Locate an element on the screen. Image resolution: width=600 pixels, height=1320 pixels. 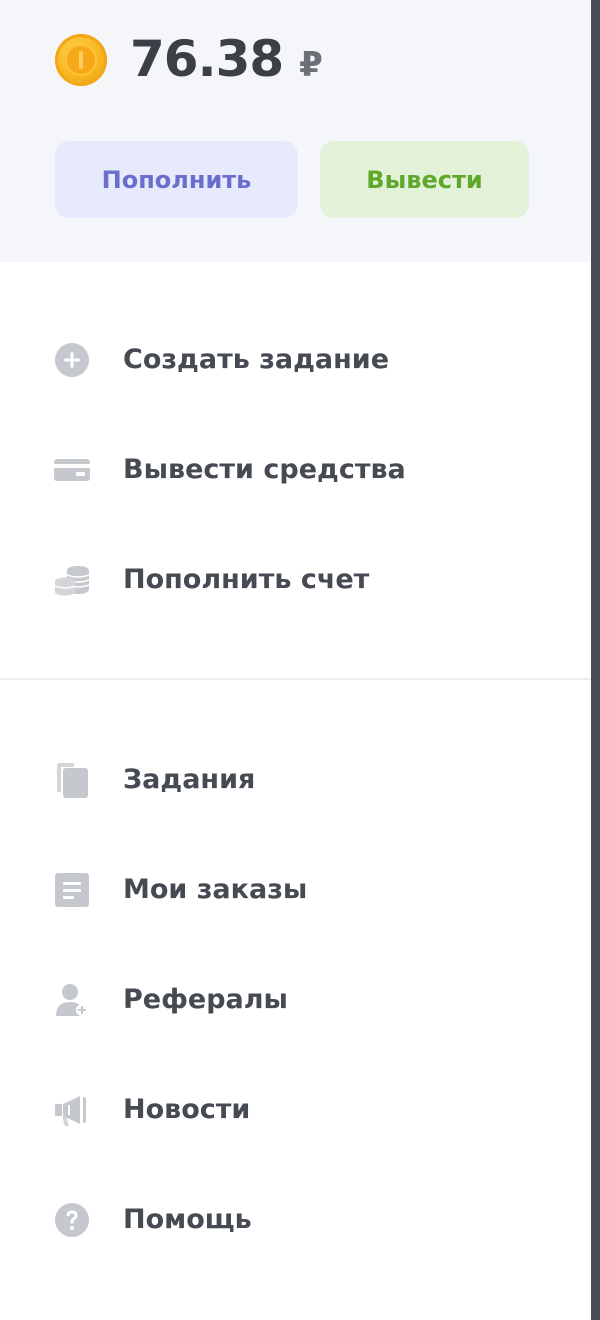
balance-amount: 76.38 is located at coordinates (207, 59).